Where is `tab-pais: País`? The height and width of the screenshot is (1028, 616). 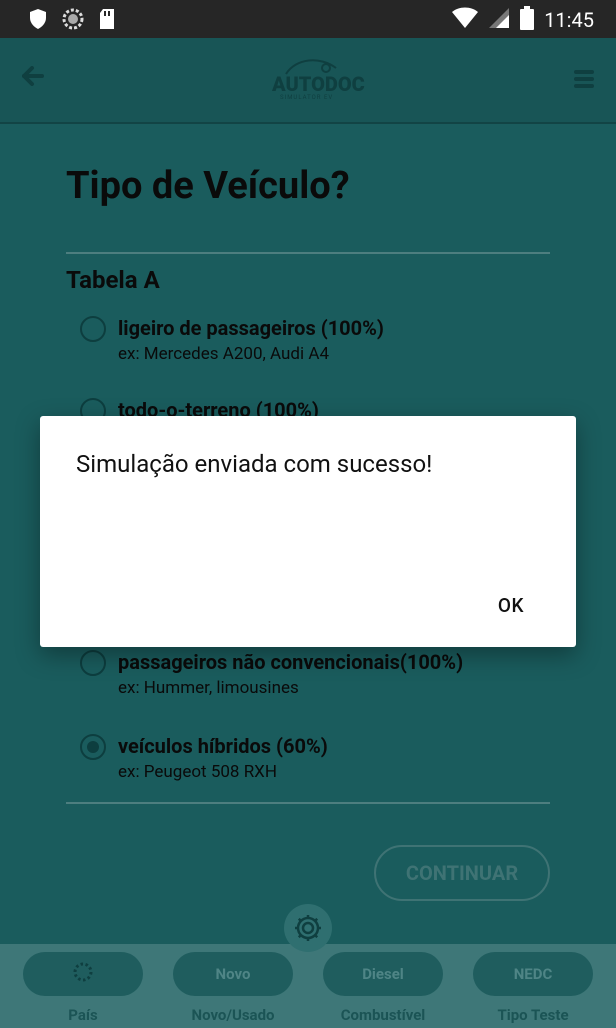 tab-pais: País is located at coordinates (83, 988).